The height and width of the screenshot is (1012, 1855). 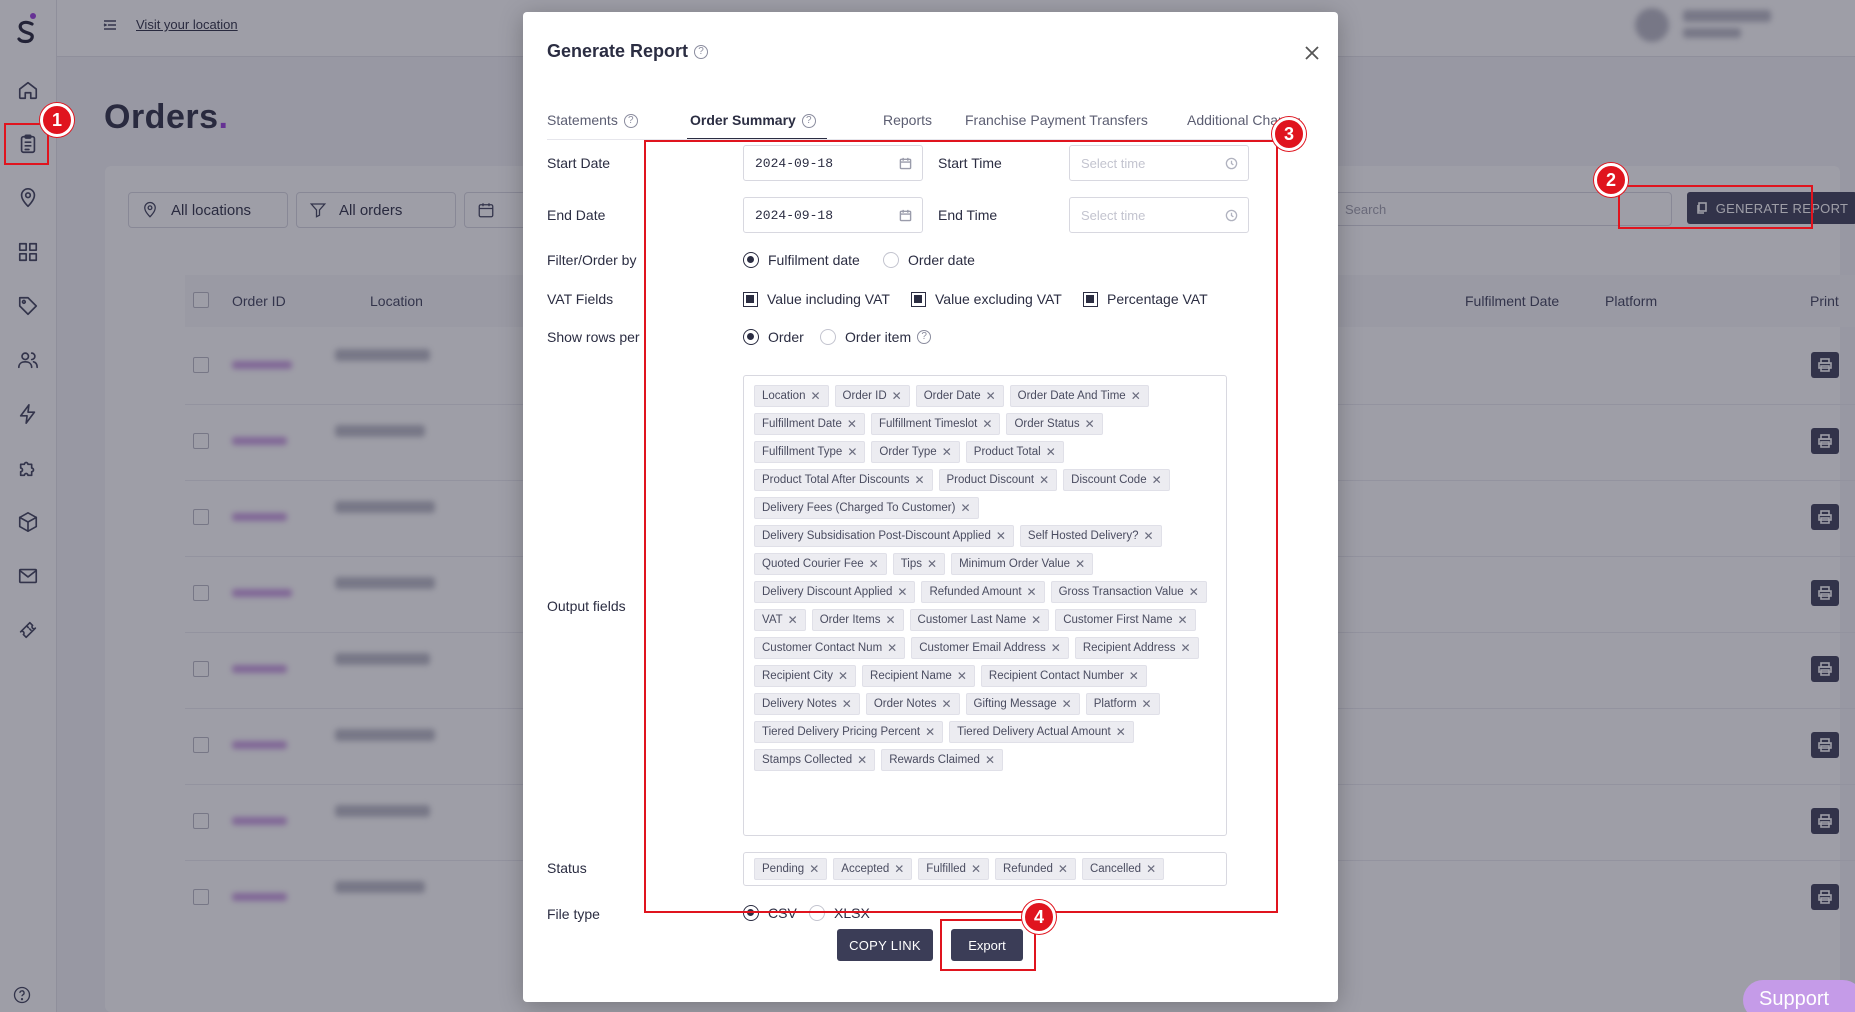 I want to click on vat-fields-label: VAT Fields, so click(x=580, y=299).